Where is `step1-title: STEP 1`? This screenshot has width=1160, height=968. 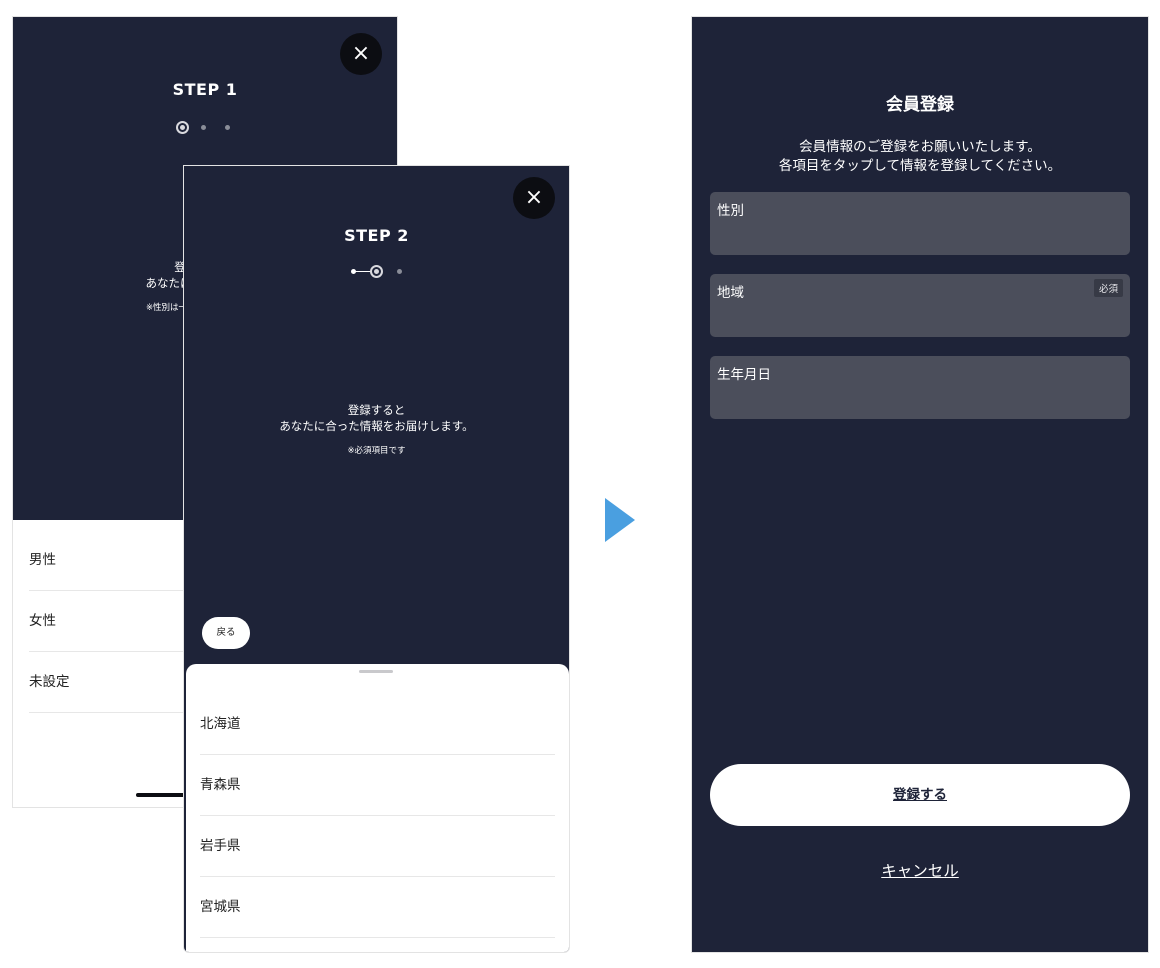 step1-title: STEP 1 is located at coordinates (205, 89).